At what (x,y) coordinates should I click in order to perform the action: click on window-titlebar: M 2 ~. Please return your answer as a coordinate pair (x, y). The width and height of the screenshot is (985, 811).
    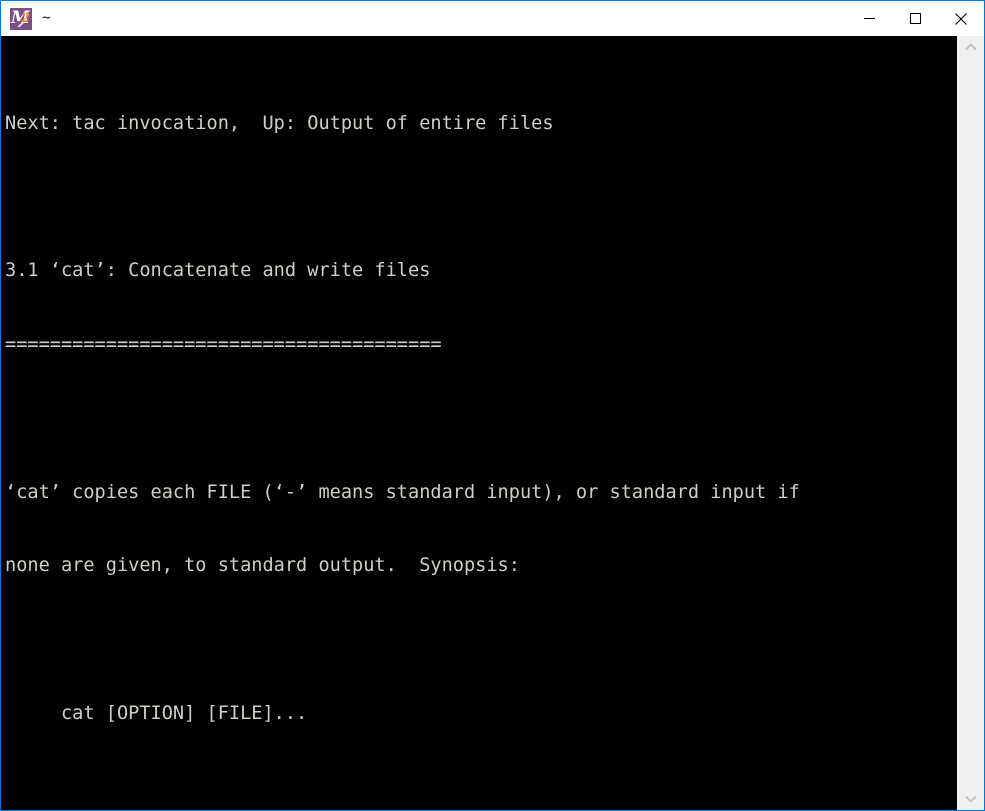
    Looking at the image, I should click on (492, 18).